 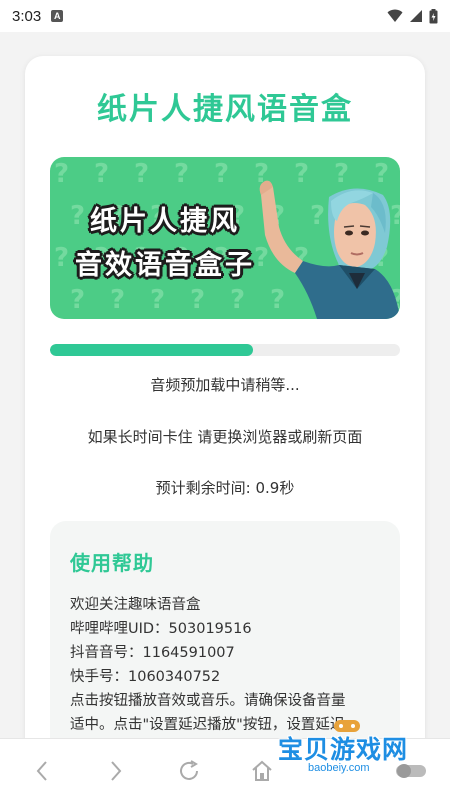 I want to click on reload-icon, so click(x=189, y=770).